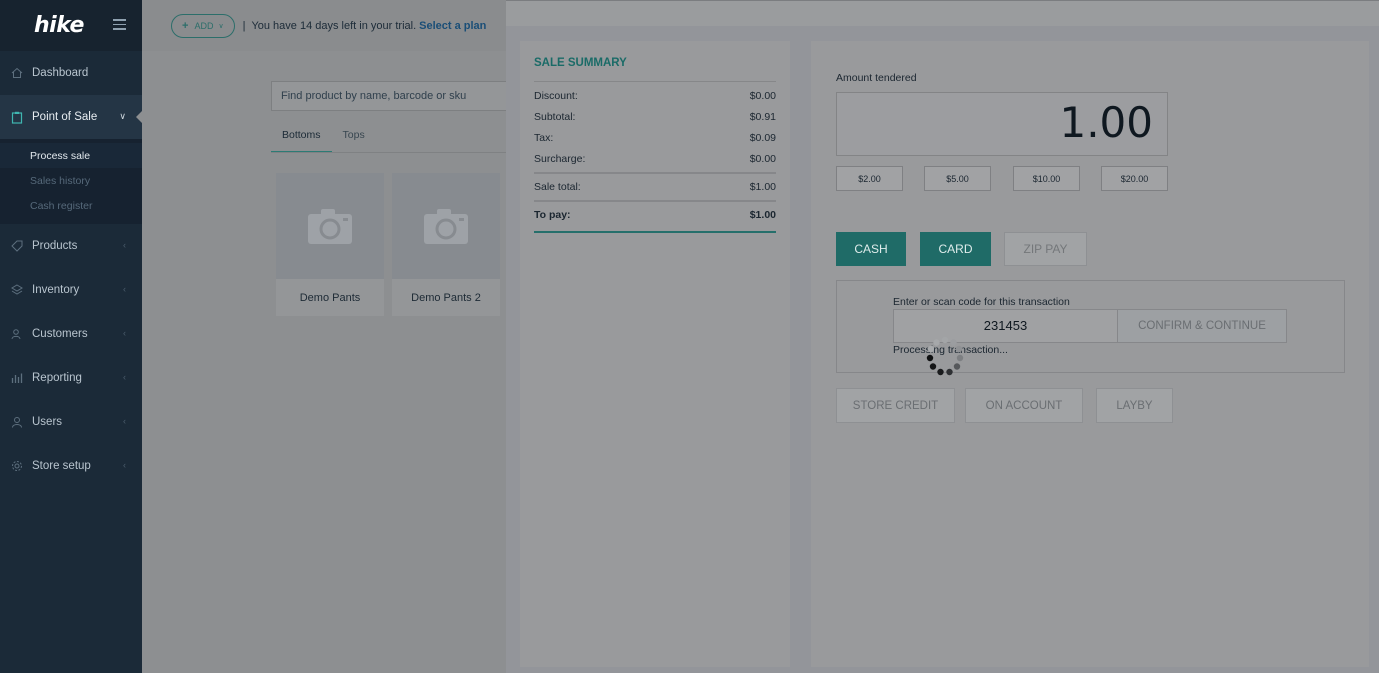 This screenshot has width=1379, height=673. What do you see at coordinates (876, 78) in the screenshot?
I see `amount-tendered-label: Amount tendered` at bounding box center [876, 78].